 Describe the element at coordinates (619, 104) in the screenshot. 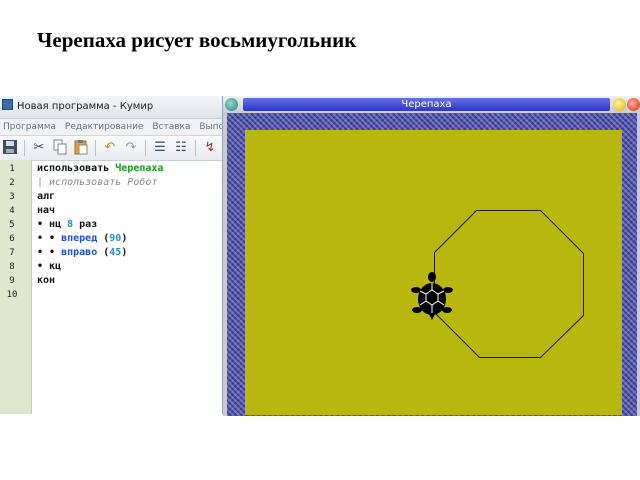

I see `minimize-icon` at that location.